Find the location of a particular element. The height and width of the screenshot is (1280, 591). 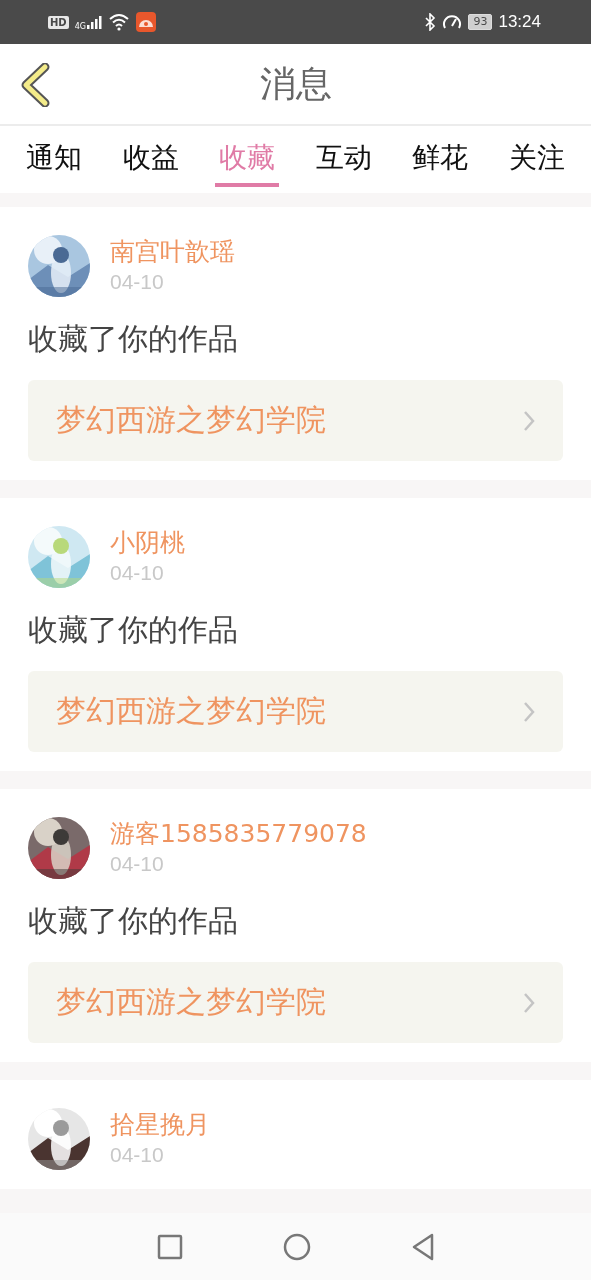

tab: 互动 is located at coordinates (343, 159).